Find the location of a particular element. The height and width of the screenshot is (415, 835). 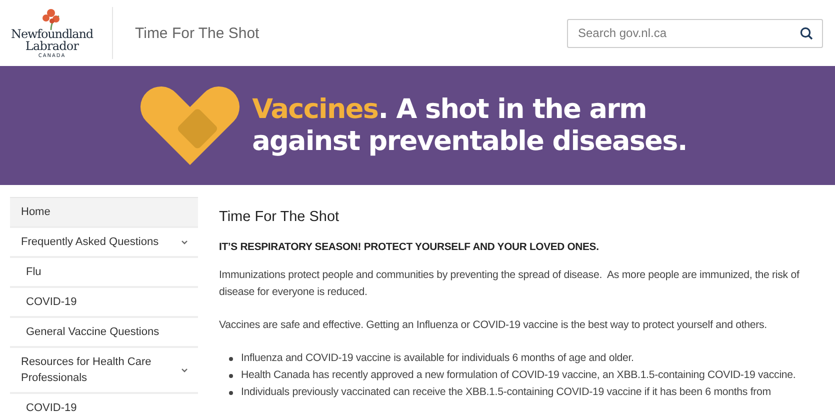

sidebar-item: Resources for Health Care Professionals is located at coordinates (104, 371).